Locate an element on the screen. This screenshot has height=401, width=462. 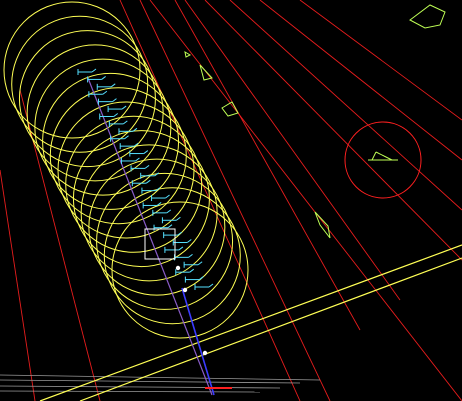
boat-mast is located at coordinates (374, 156).